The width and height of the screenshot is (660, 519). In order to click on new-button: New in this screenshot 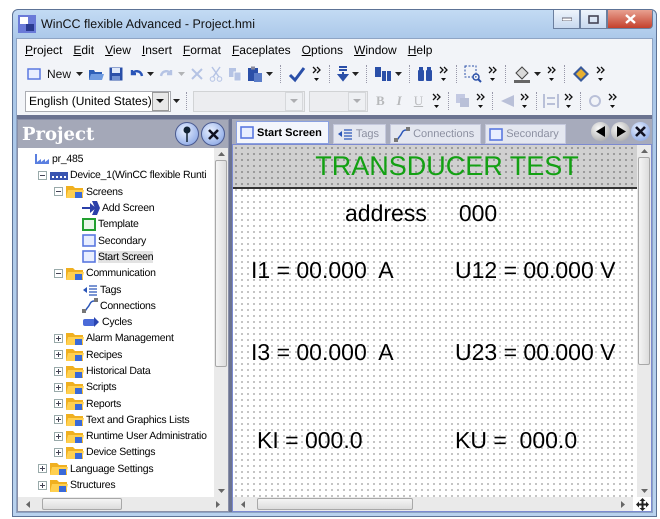, I will do `click(49, 74)`.